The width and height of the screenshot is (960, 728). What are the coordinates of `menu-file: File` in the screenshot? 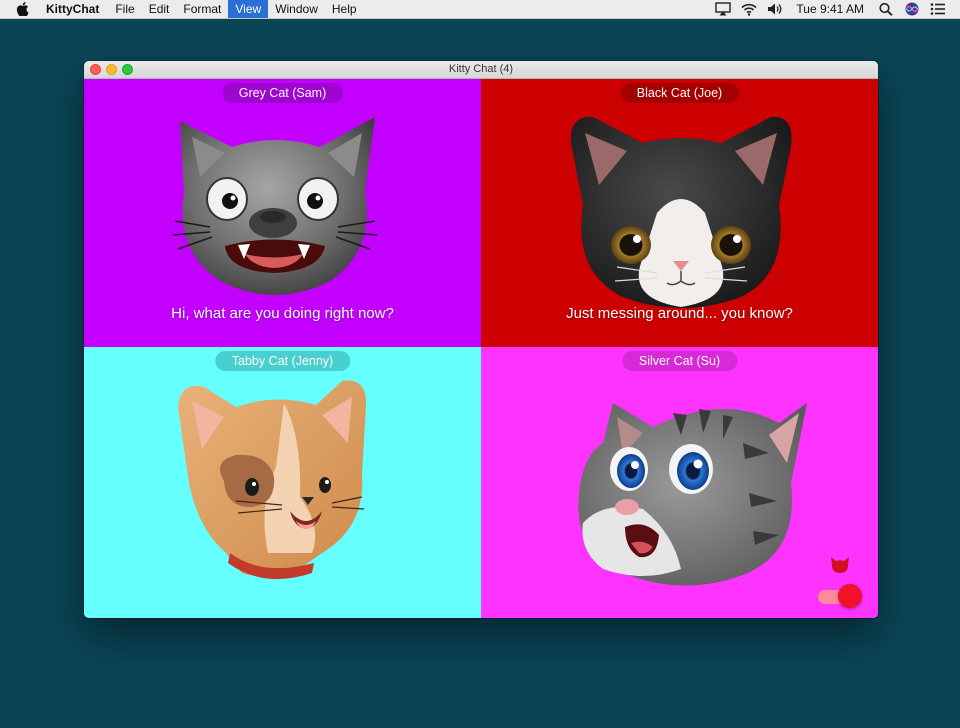 It's located at (124, 9).